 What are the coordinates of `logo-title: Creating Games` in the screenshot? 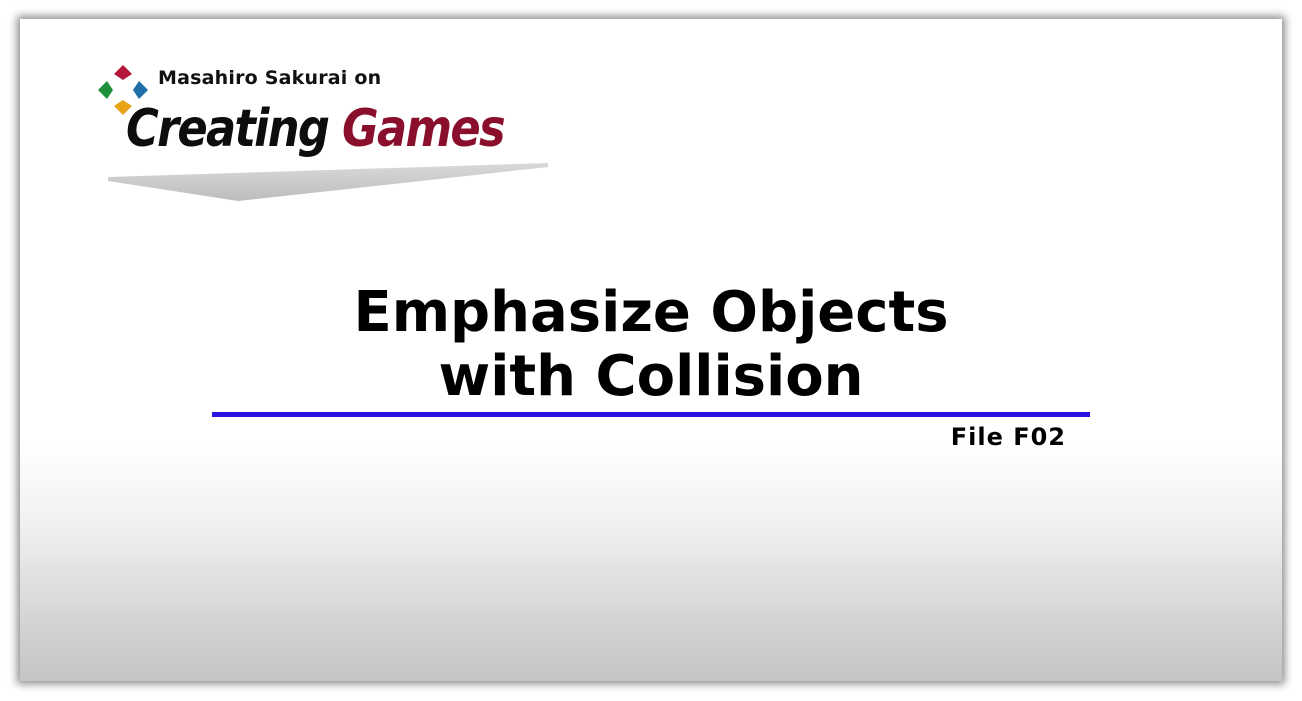 It's located at (316, 129).